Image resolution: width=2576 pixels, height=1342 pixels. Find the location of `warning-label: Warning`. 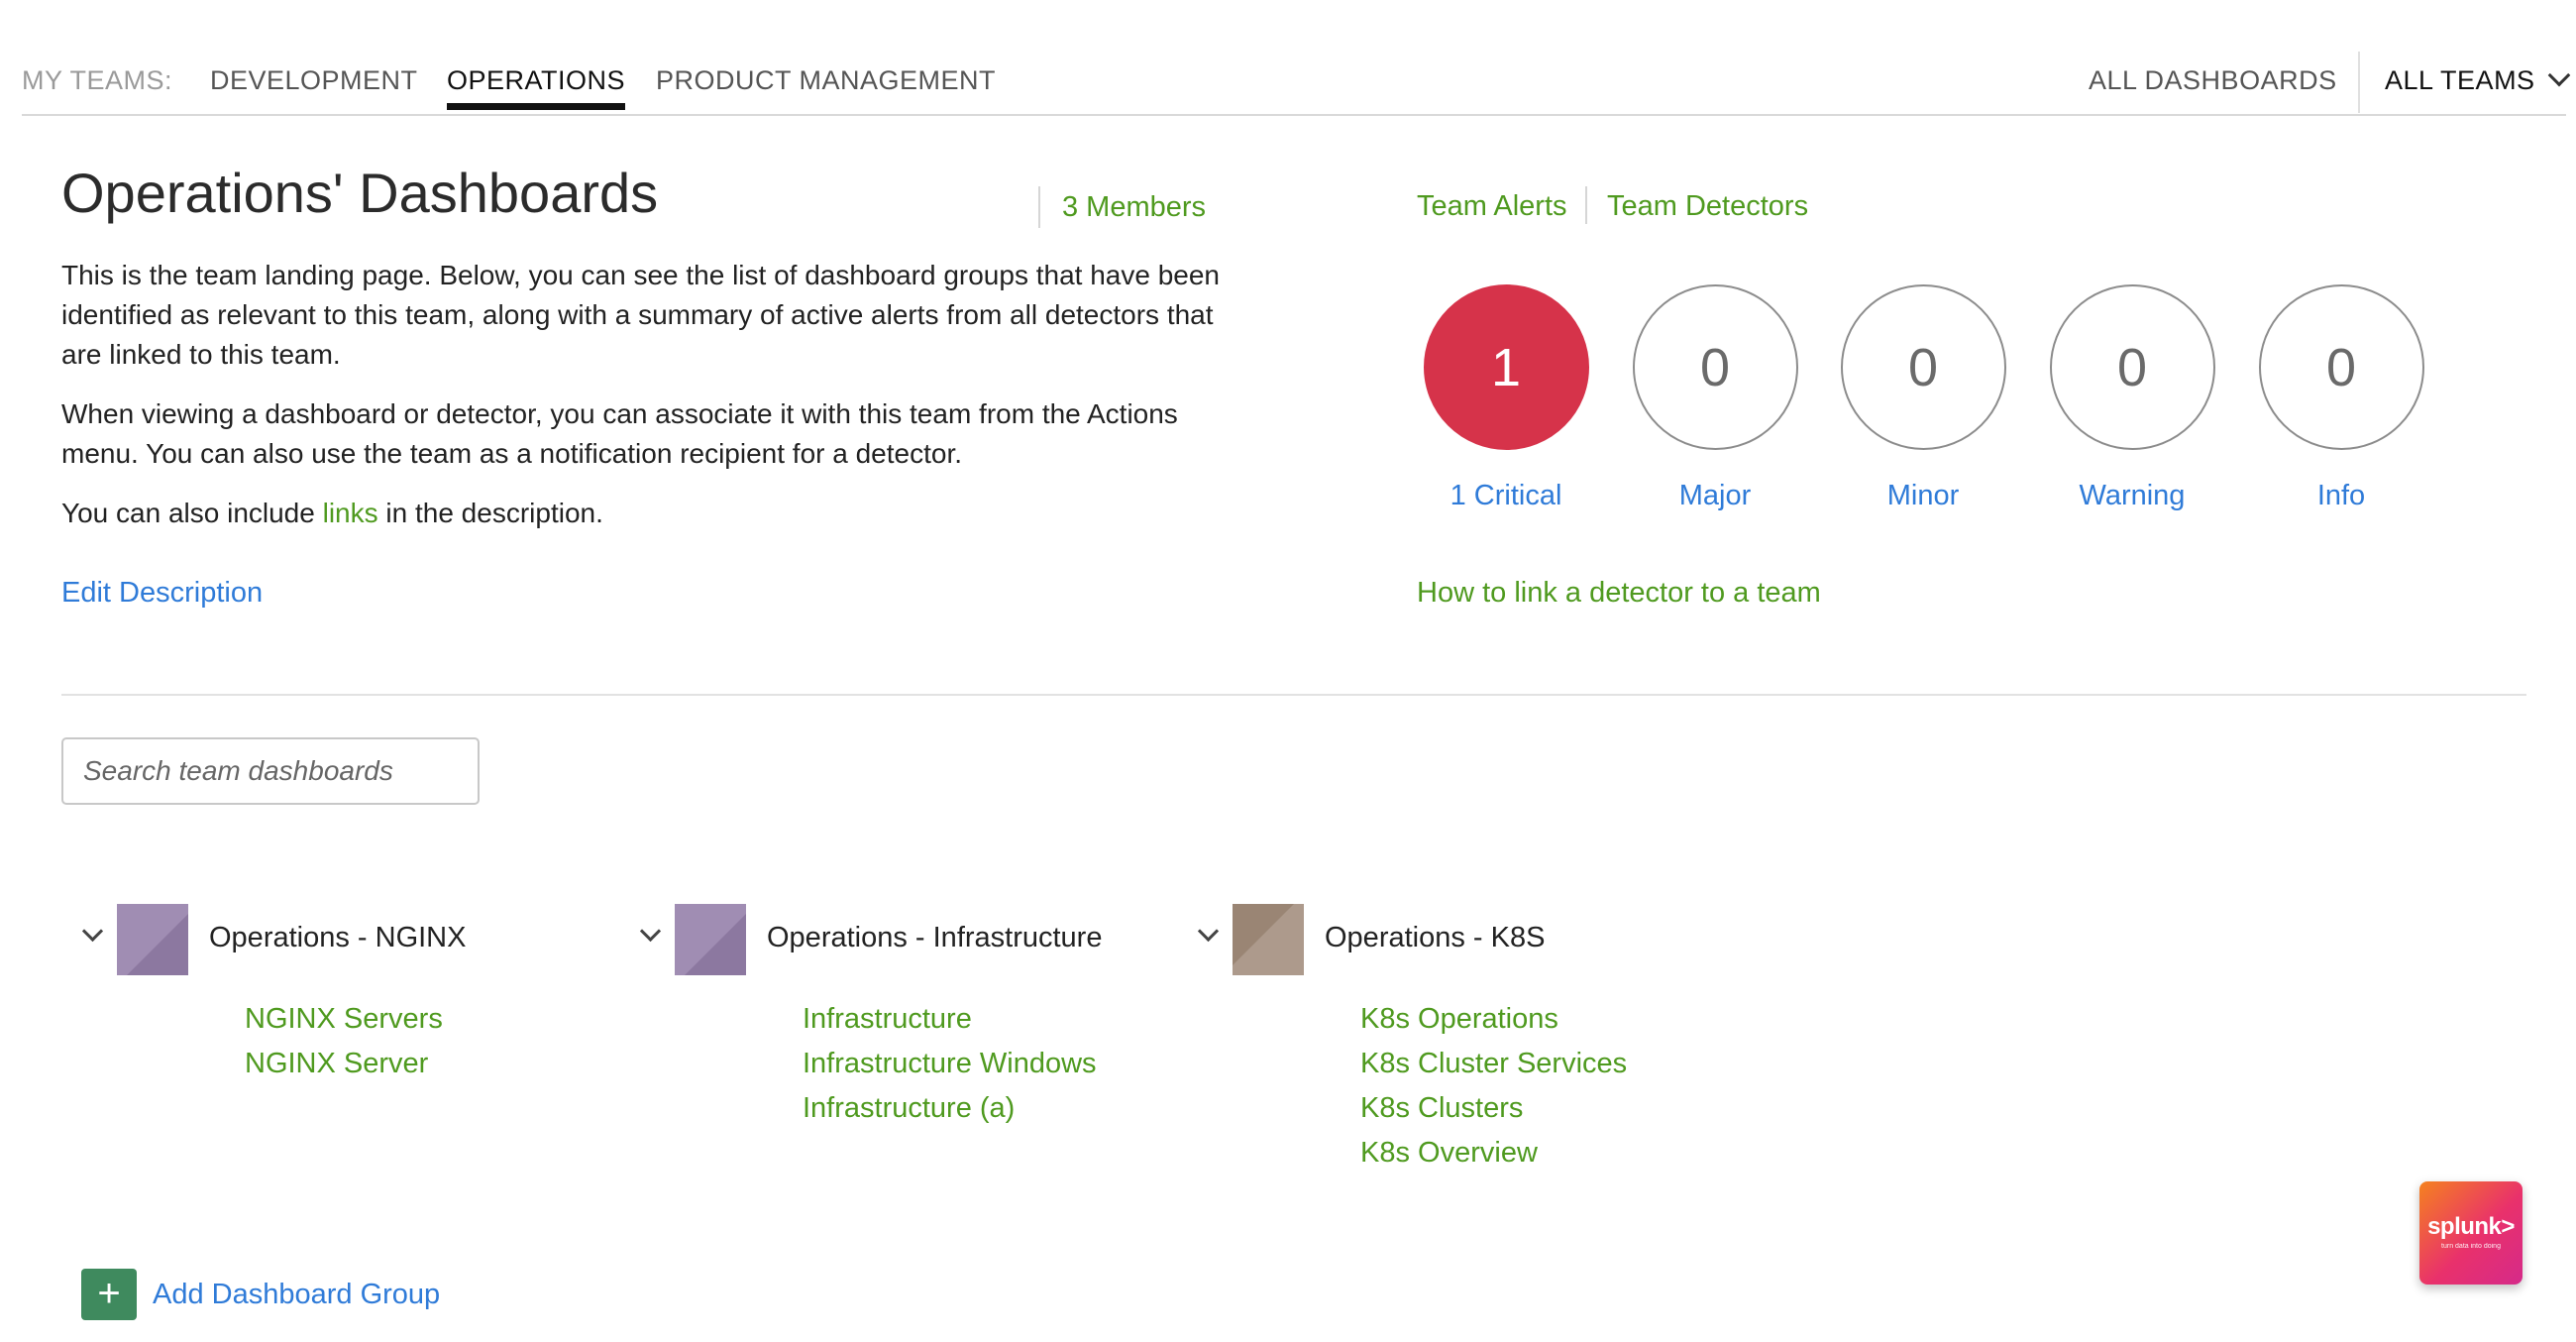

warning-label: Warning is located at coordinates (2132, 496).